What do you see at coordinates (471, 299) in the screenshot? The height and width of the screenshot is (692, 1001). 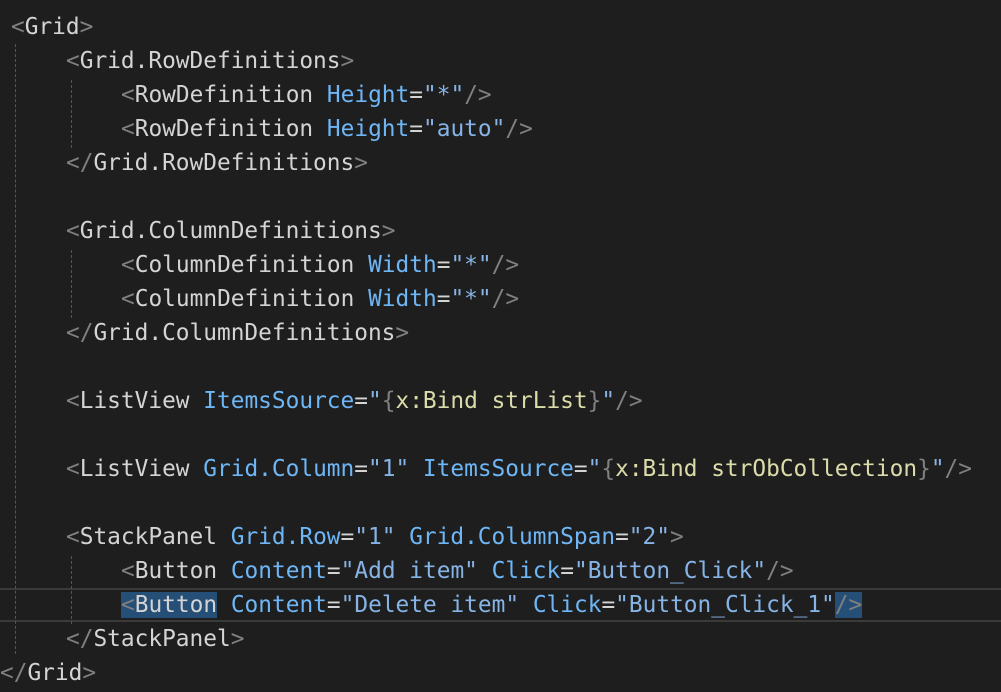 I see `code-token: "*"` at bounding box center [471, 299].